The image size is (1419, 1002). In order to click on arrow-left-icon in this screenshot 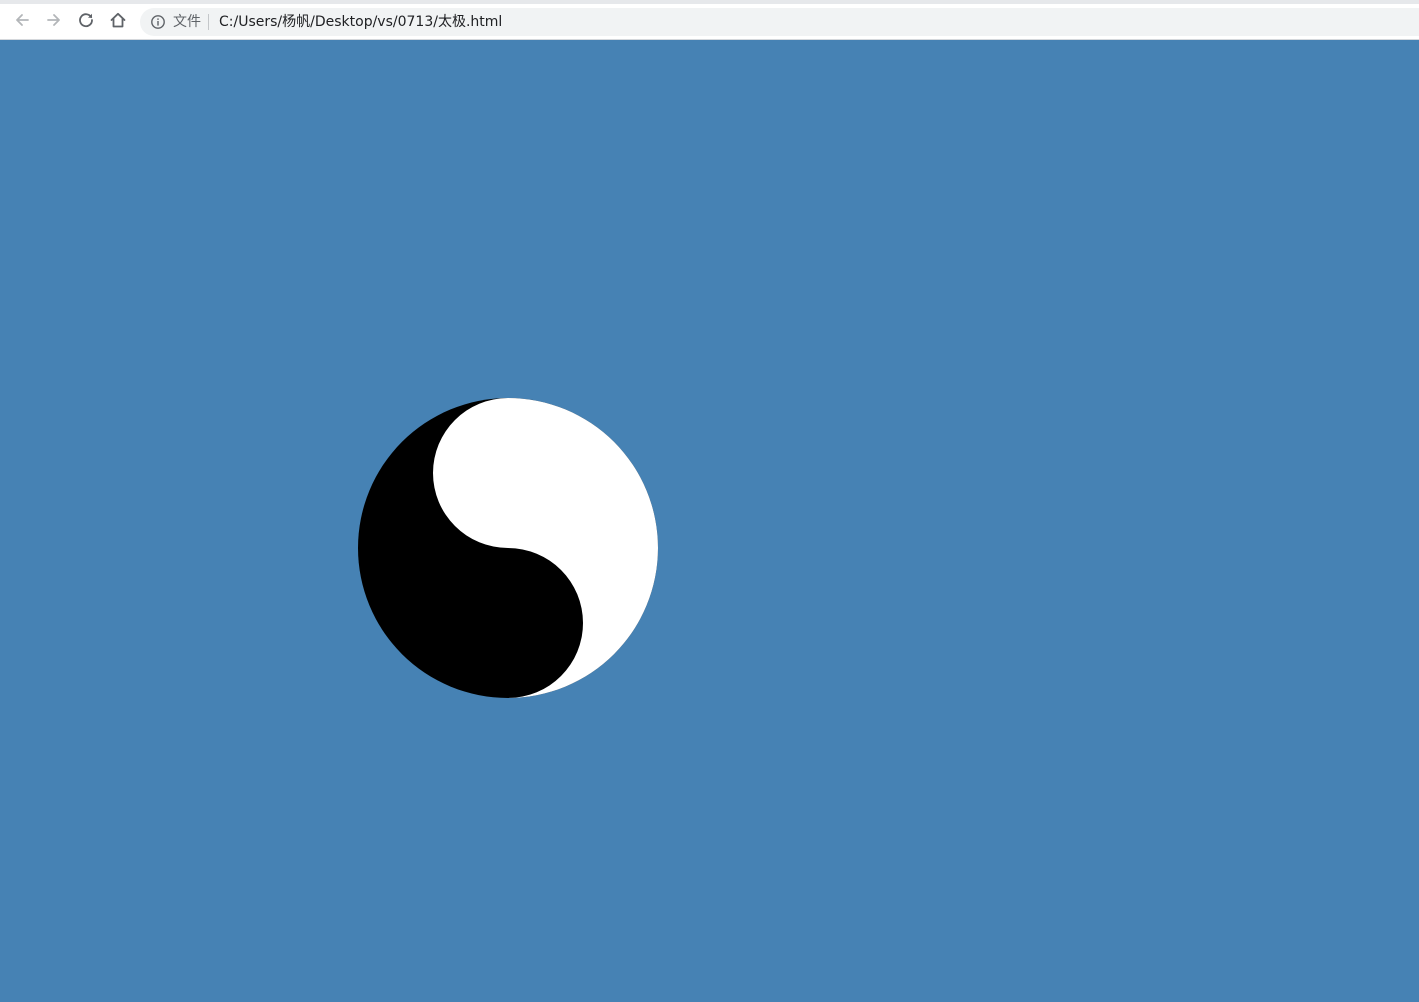, I will do `click(22, 20)`.